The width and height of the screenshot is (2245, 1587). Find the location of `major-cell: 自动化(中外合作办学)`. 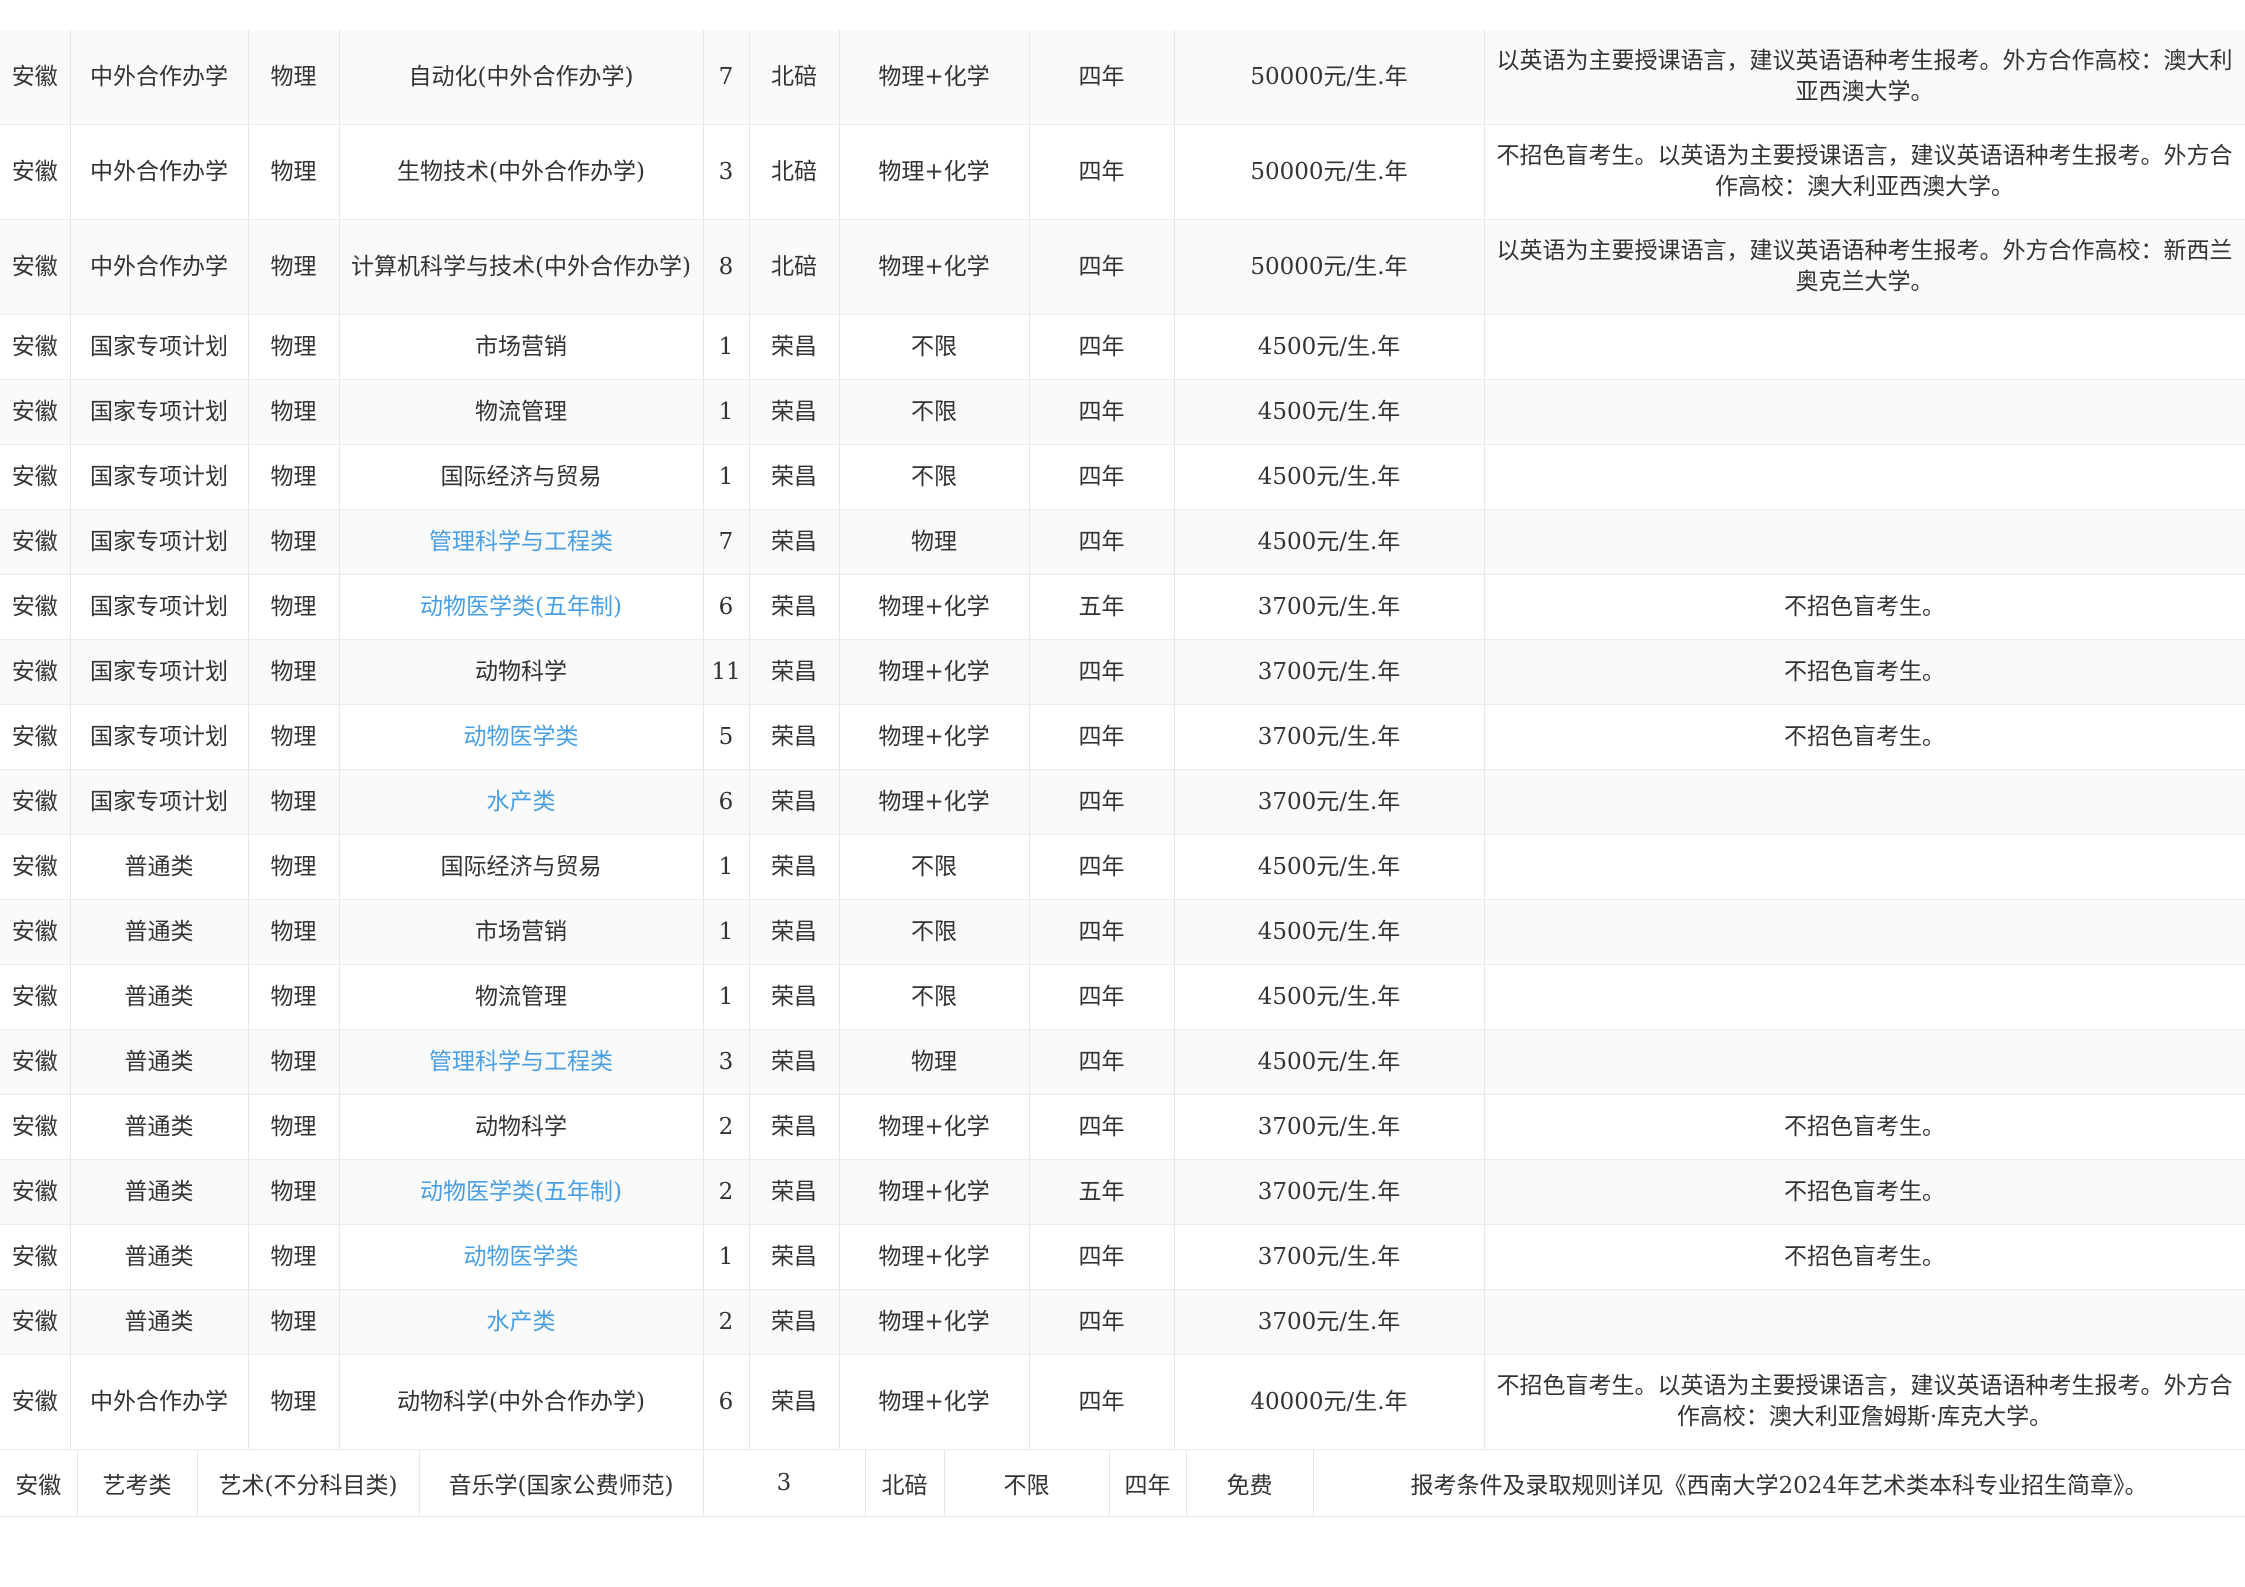

major-cell: 自动化(中外合作办学) is located at coordinates (521, 77).